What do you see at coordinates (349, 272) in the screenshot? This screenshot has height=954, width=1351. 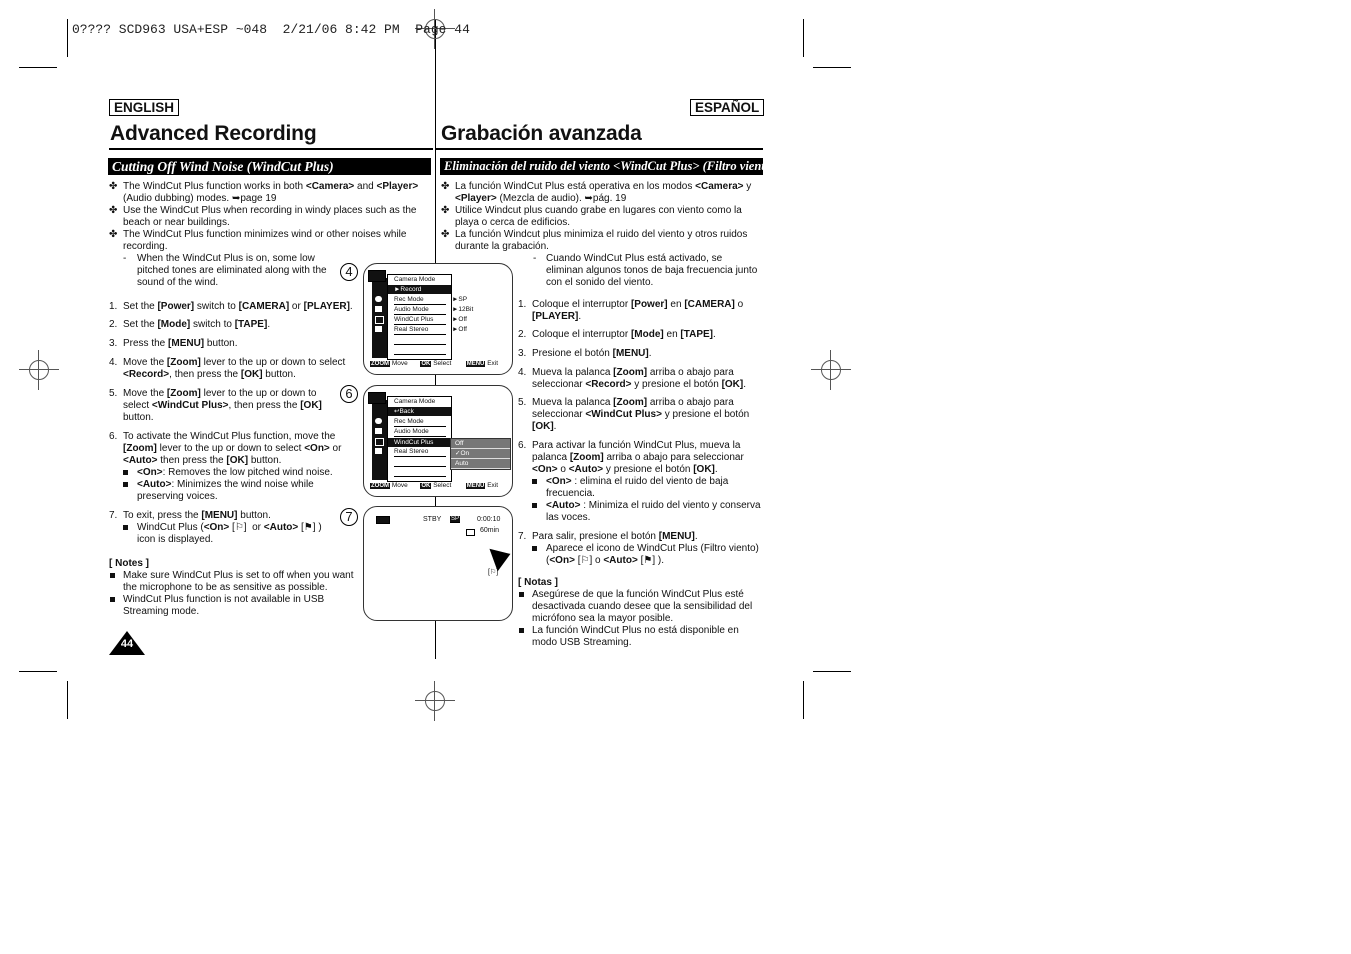 I see `figure-number-4: 4` at bounding box center [349, 272].